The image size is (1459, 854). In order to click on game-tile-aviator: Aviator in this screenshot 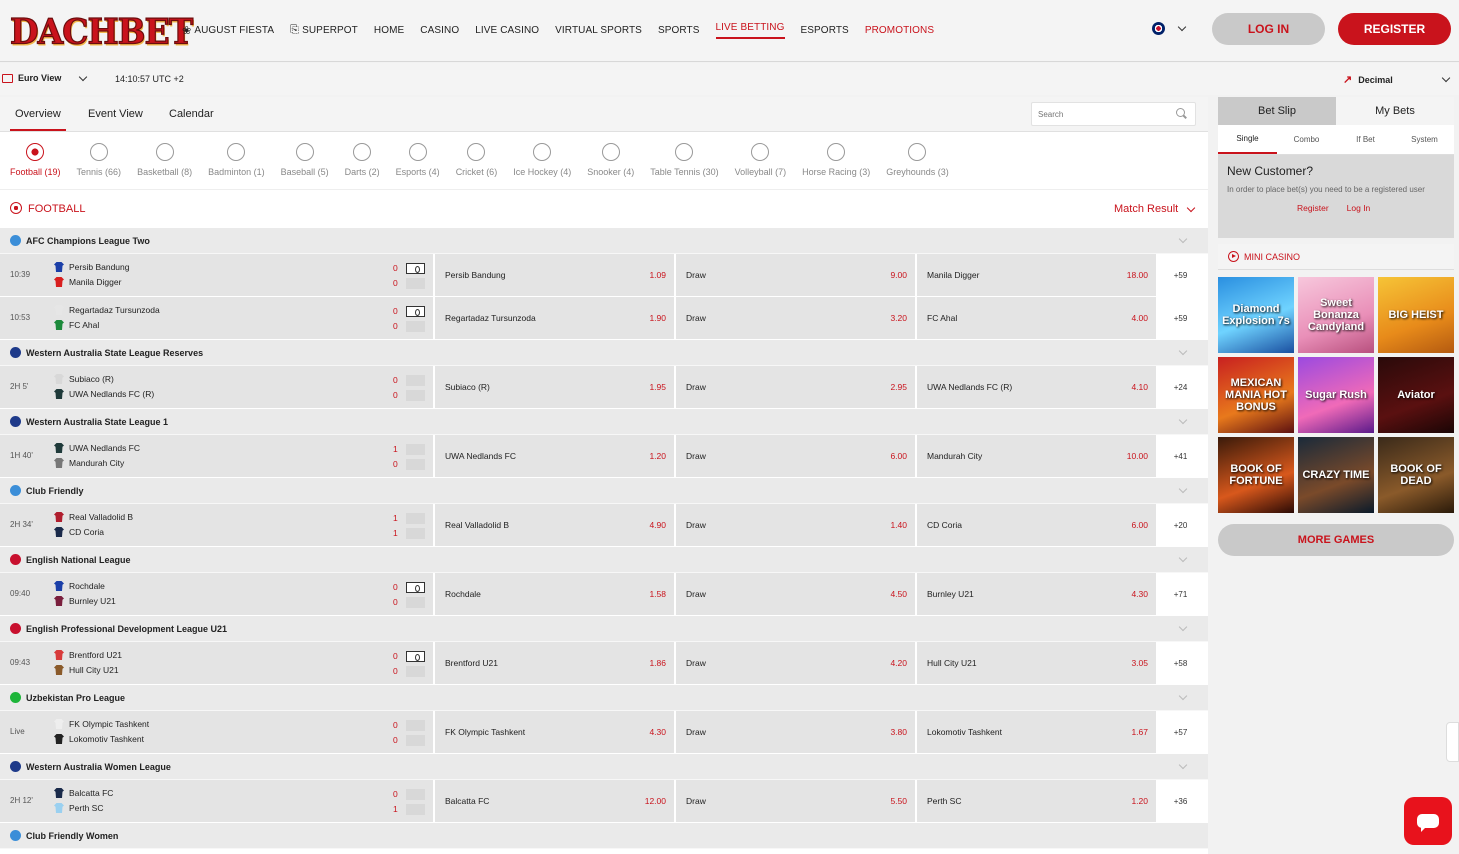, I will do `click(1416, 395)`.